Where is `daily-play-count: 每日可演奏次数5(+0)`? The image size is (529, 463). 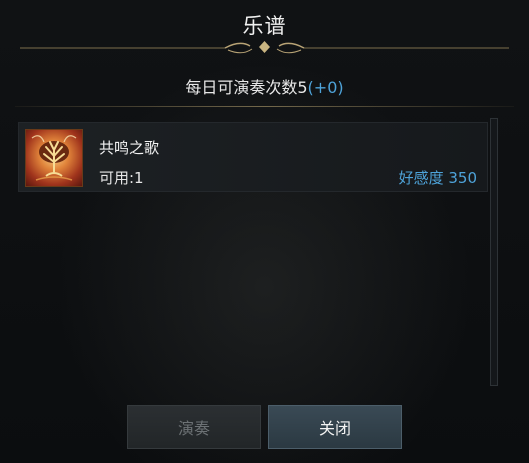 daily-play-count: 每日可演奏次数5(+0) is located at coordinates (264, 86).